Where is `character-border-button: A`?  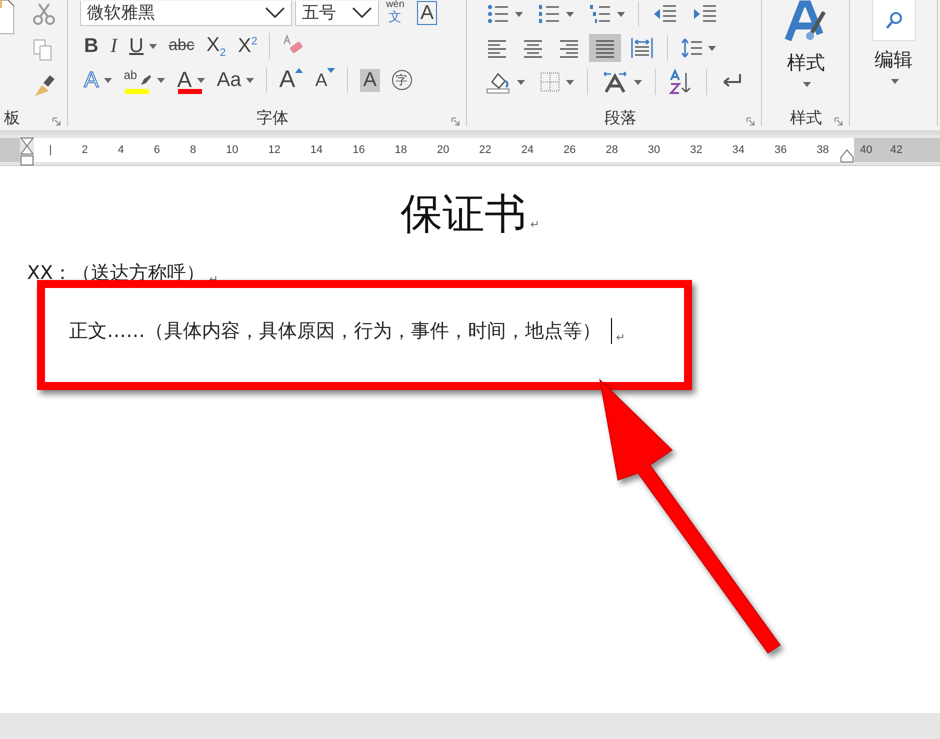 character-border-button: A is located at coordinates (427, 13).